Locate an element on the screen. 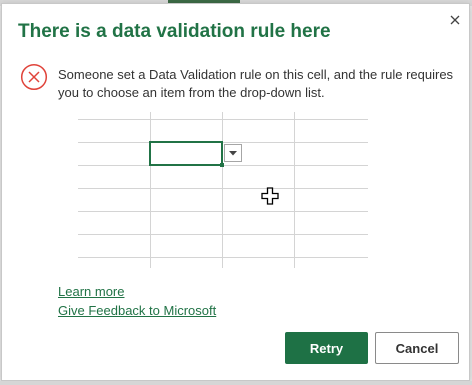  retry-button: Retry is located at coordinates (326, 348).